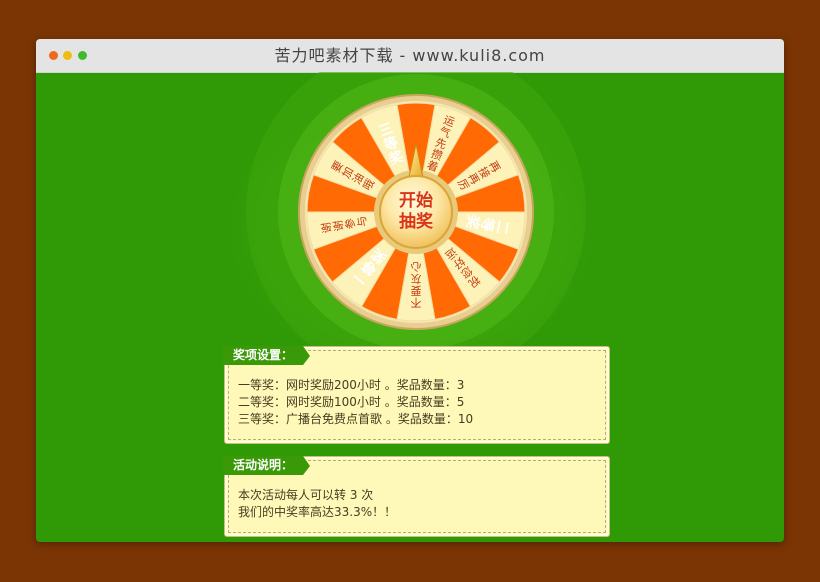 The height and width of the screenshot is (582, 820). What do you see at coordinates (317, 512) in the screenshot?
I see `rules-line-2: 我们的中奖率高达33.3%！！` at bounding box center [317, 512].